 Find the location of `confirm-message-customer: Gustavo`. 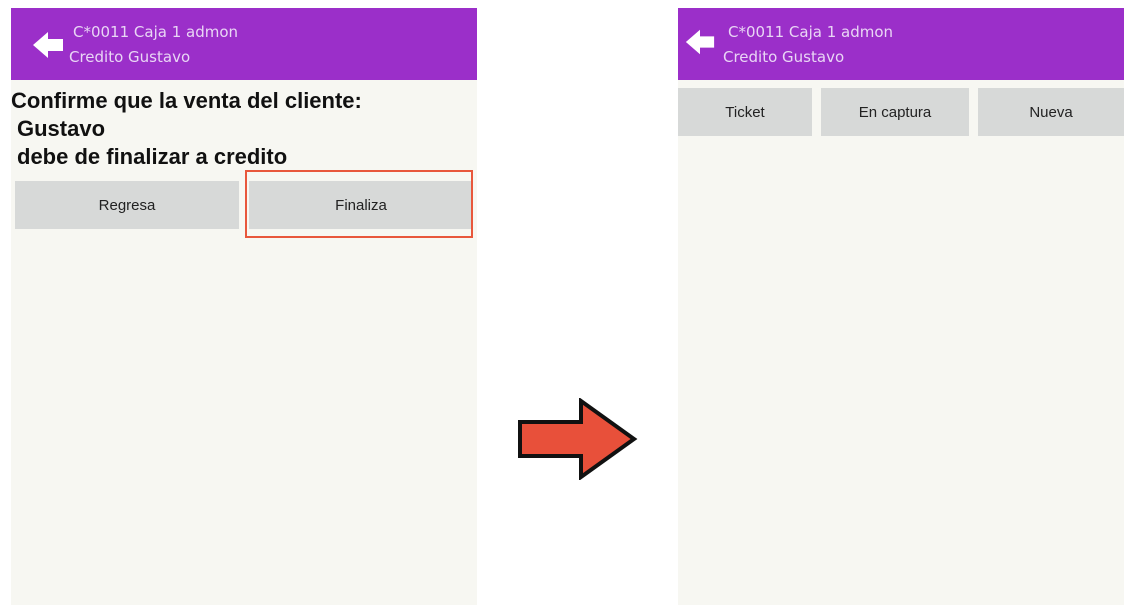

confirm-message-customer: Gustavo is located at coordinates (61, 128).